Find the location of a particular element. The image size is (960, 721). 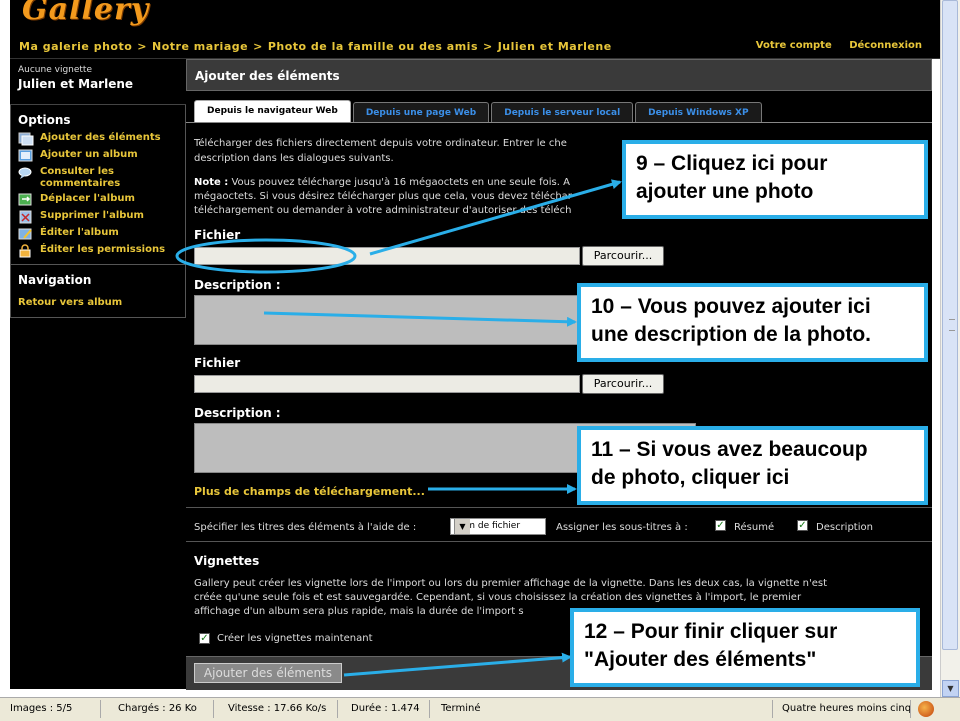

callout-text-line: une description de la photo. is located at coordinates (731, 334).